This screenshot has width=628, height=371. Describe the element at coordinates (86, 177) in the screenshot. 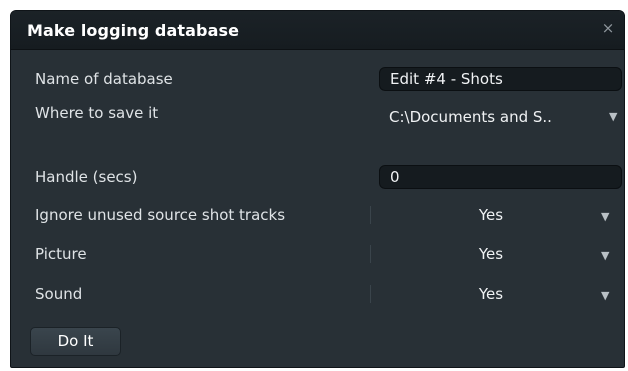

I see `handle-label: Handle (secs)` at that location.